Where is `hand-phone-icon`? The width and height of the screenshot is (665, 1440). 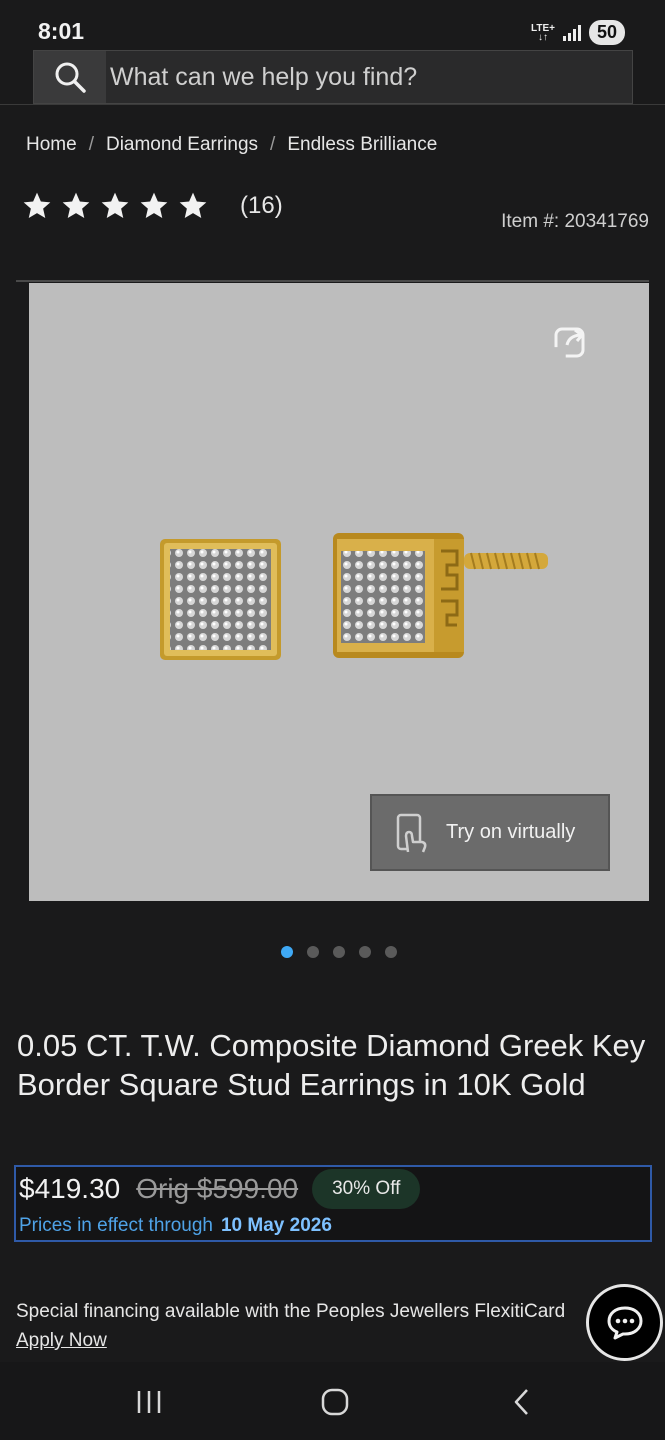
hand-phone-icon is located at coordinates (411, 832).